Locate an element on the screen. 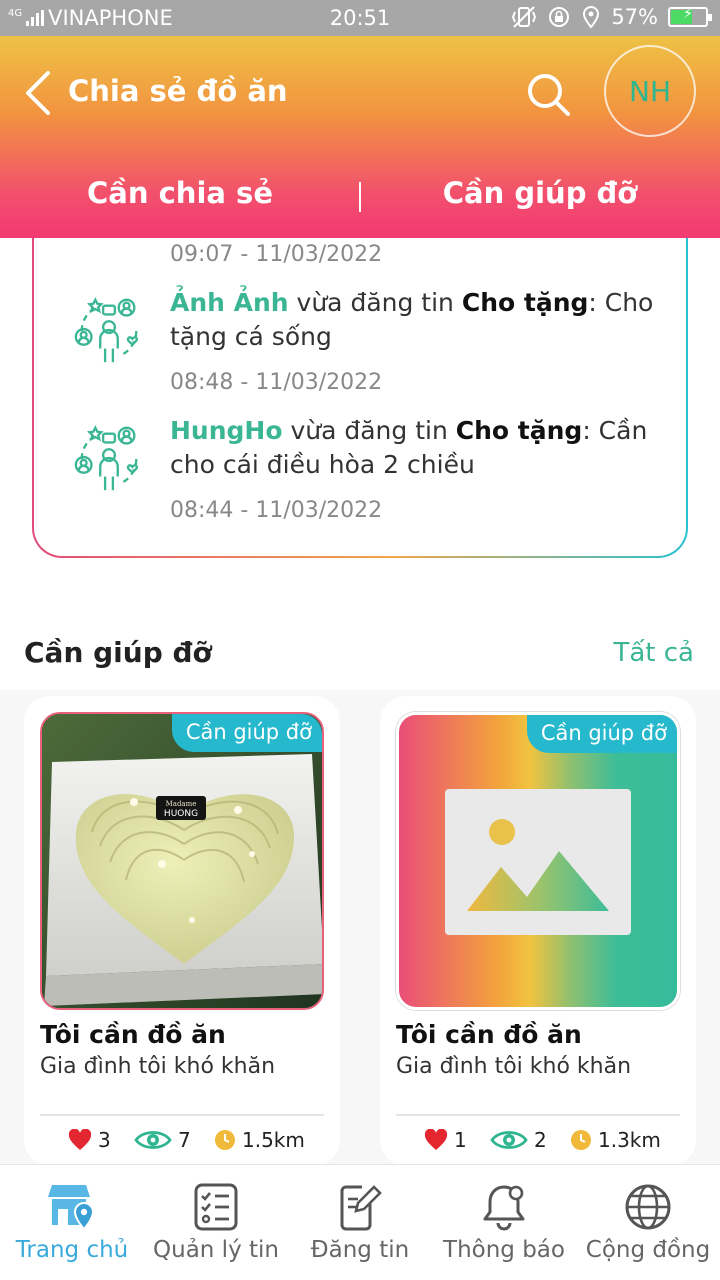 The image size is (720, 1280). cake-photo: Madame HUONG is located at coordinates (182, 861).